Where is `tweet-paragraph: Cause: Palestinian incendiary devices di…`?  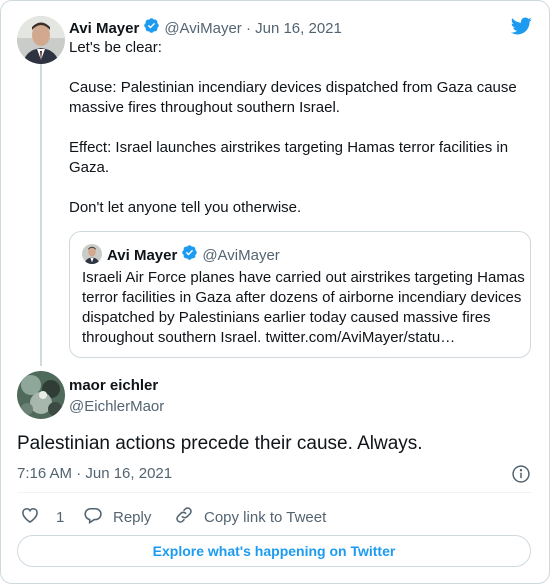
tweet-paragraph: Cause: Palestinian incendiary devices di… is located at coordinates (293, 97).